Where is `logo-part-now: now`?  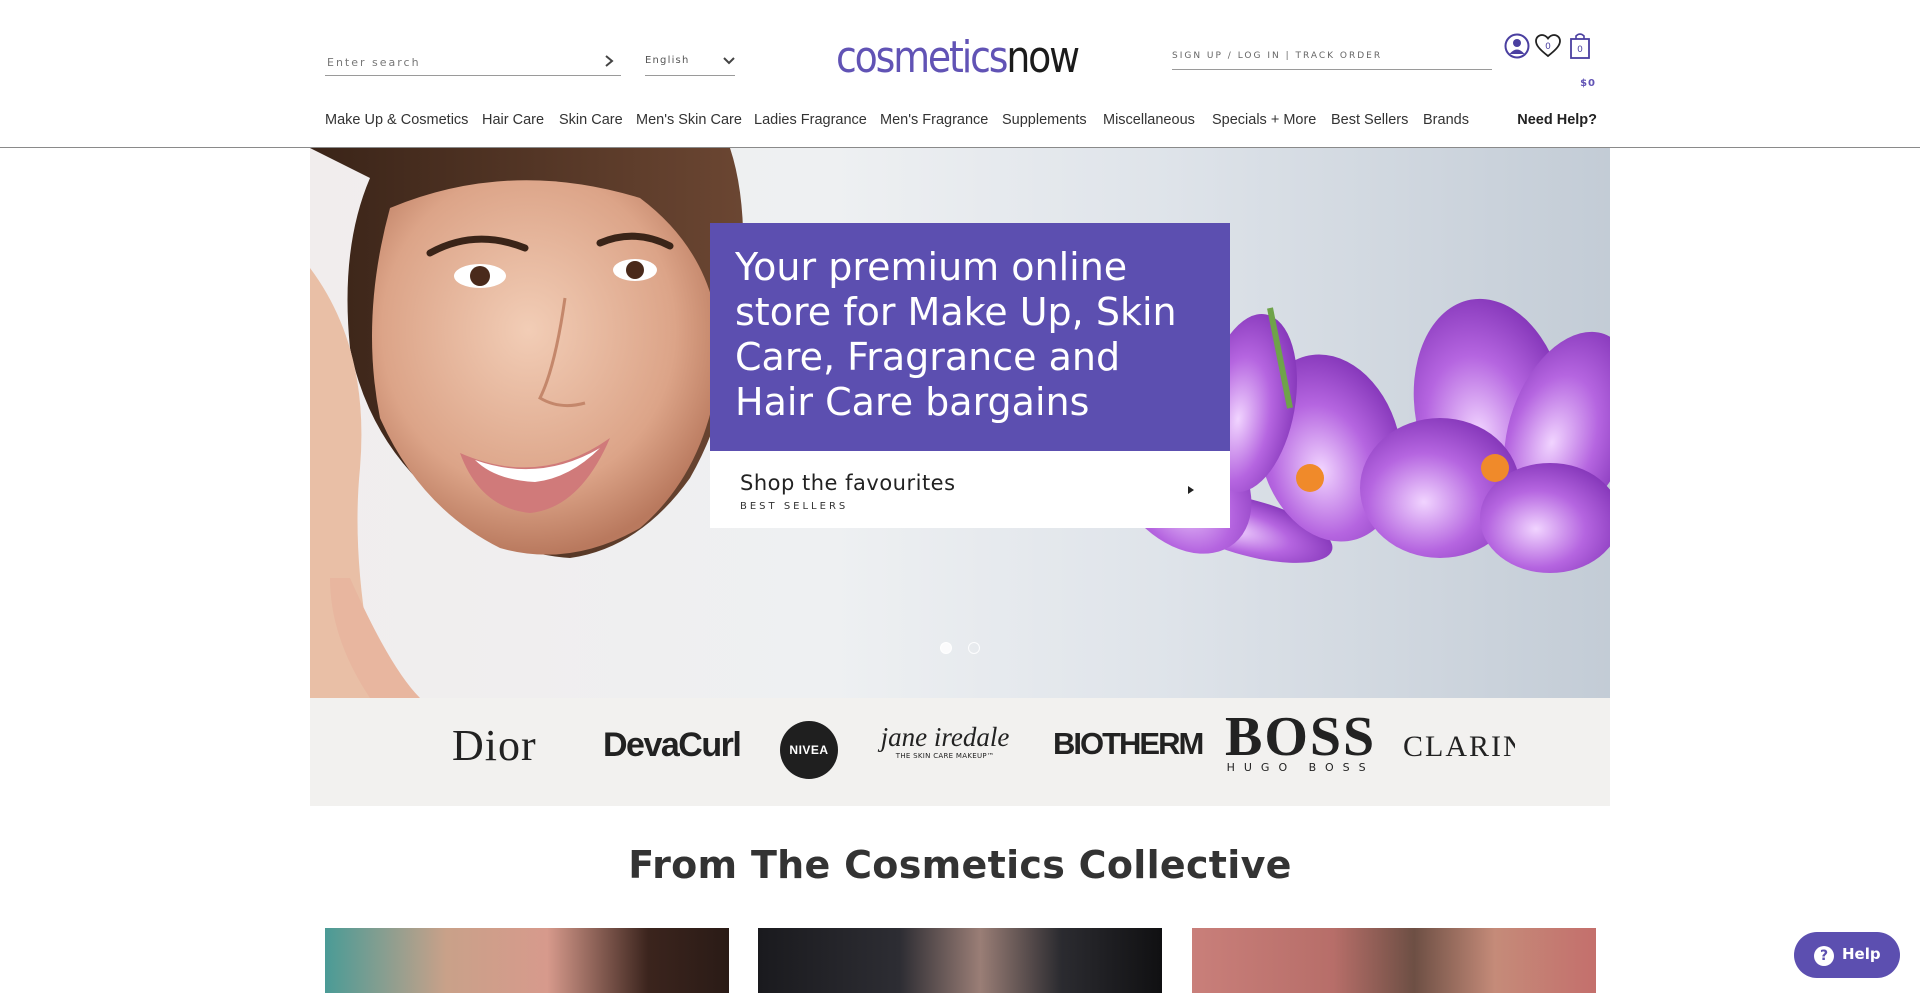 logo-part-now: now is located at coordinates (1043, 57).